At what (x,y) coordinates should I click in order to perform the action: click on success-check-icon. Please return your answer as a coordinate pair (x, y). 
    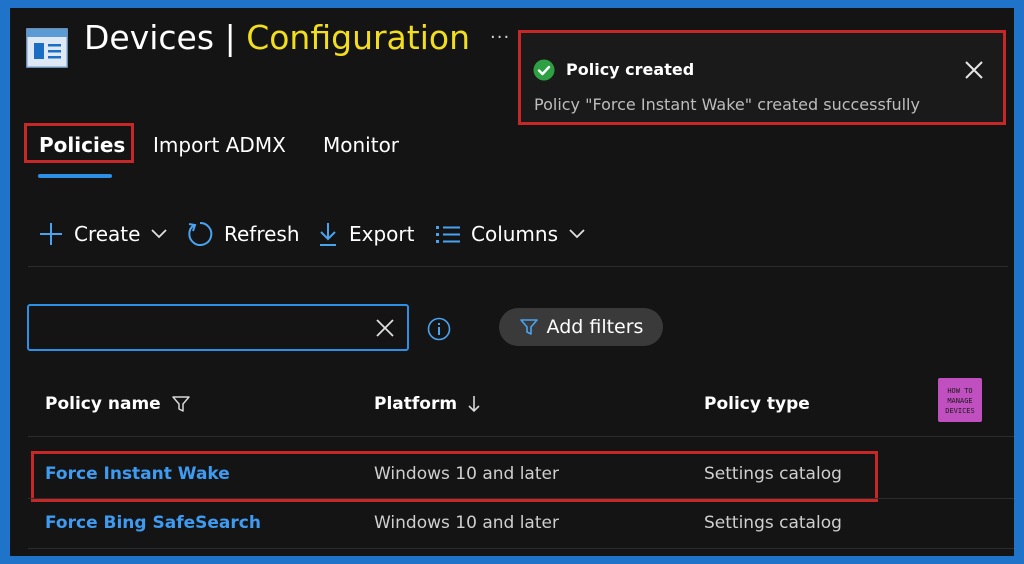
    Looking at the image, I should click on (544, 70).